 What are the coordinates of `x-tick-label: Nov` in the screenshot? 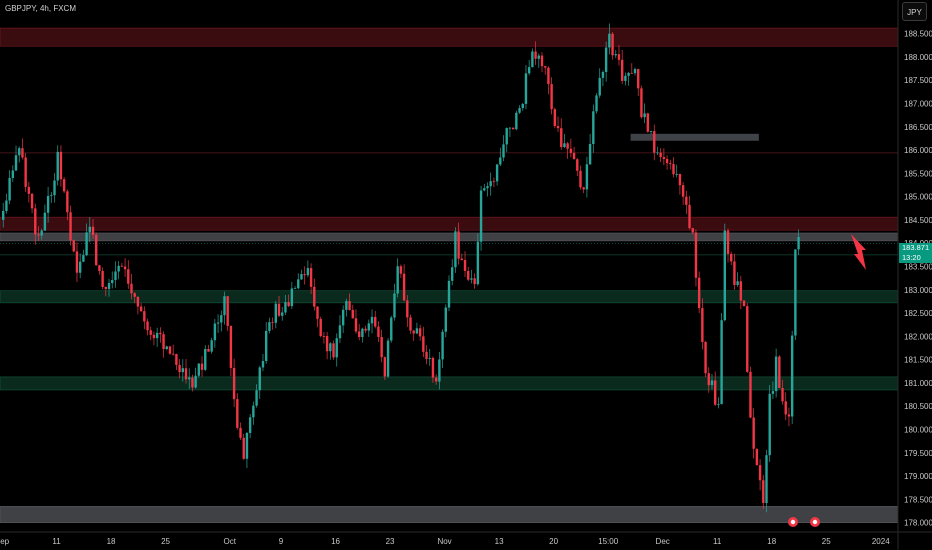 It's located at (444, 541).